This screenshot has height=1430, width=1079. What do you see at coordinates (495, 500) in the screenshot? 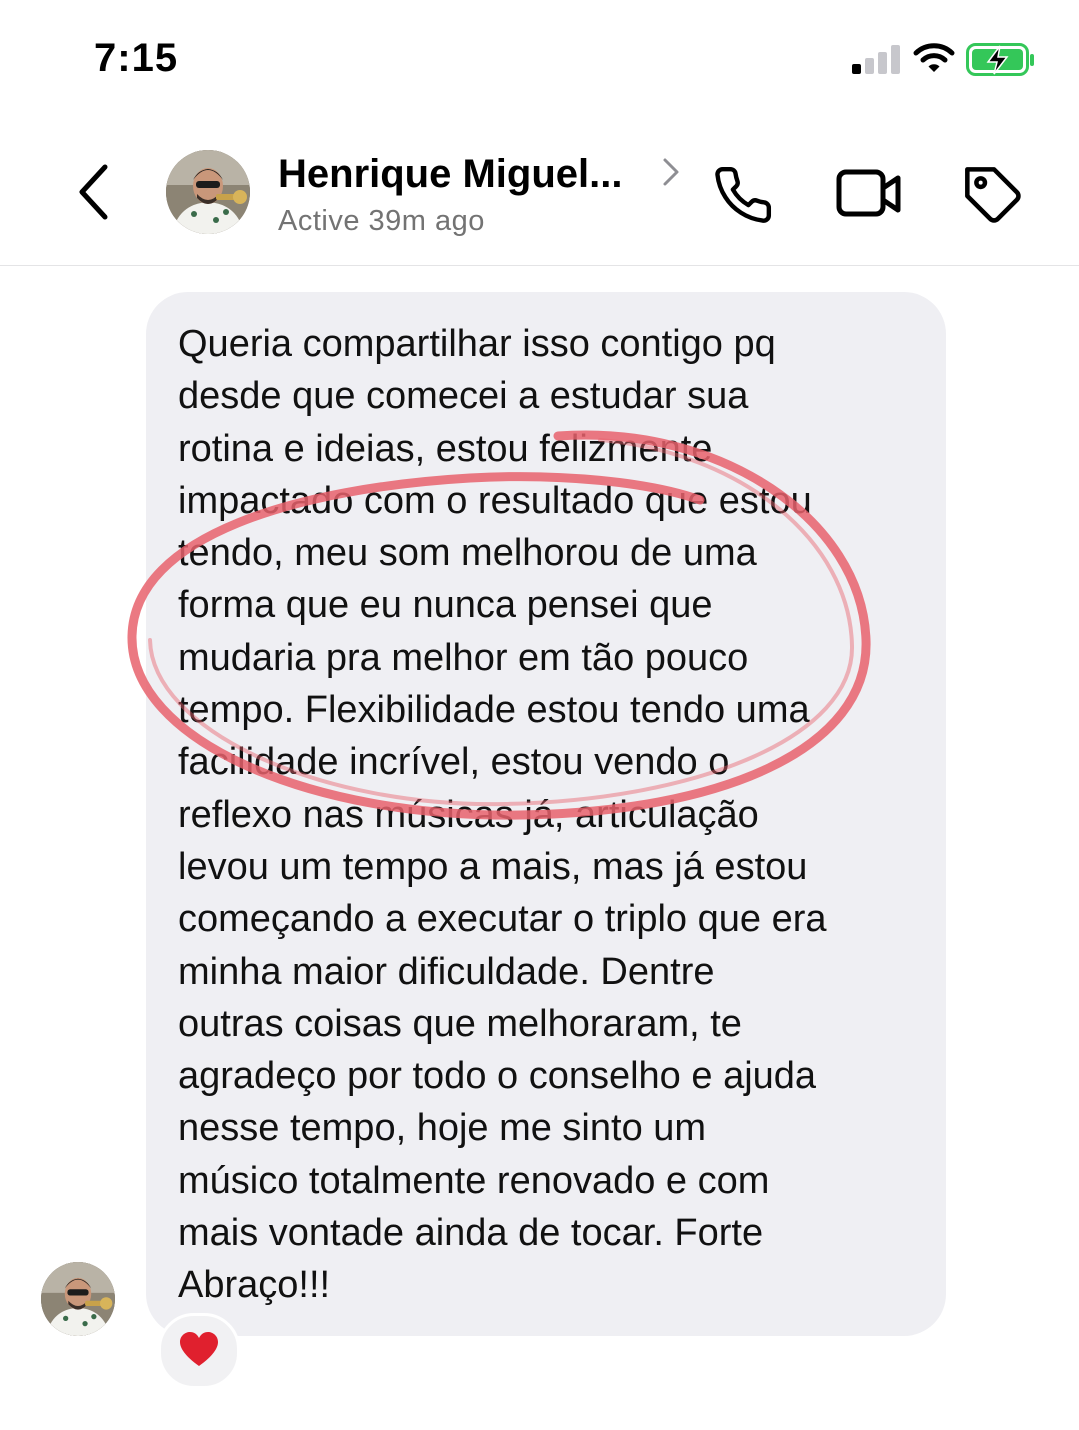
I see `message-line: impactado com o resultado que estou` at bounding box center [495, 500].